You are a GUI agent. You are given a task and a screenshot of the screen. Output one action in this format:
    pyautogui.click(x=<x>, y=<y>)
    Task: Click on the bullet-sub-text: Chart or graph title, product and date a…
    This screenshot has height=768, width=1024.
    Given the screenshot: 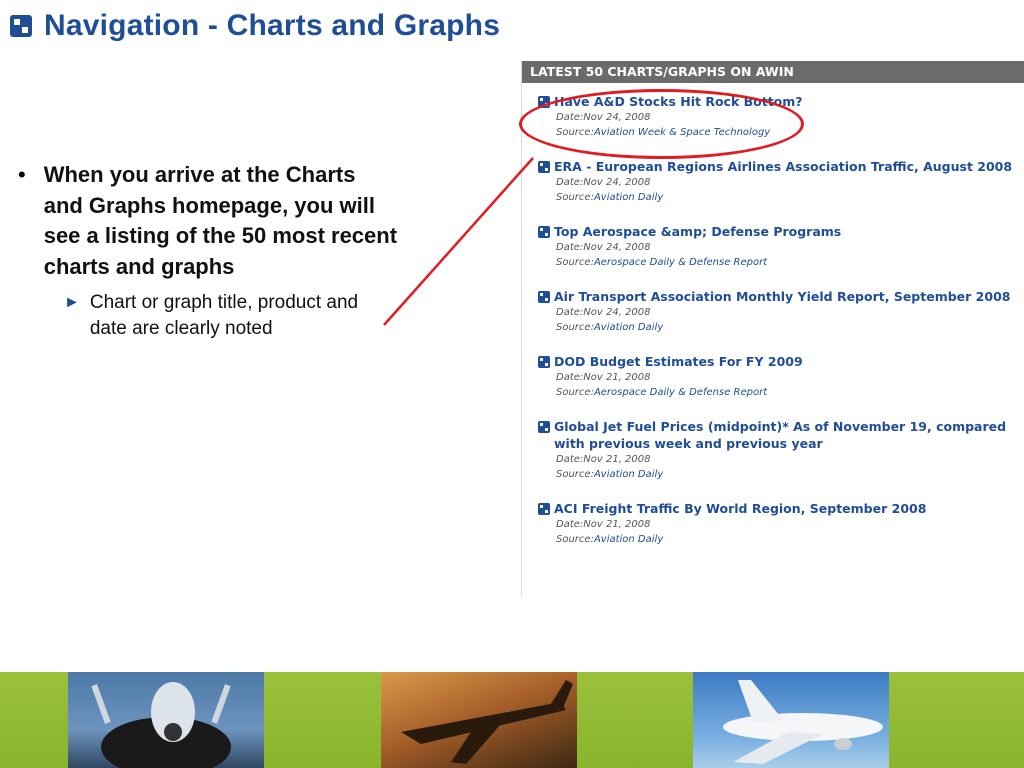 What is the action you would take?
    pyautogui.click(x=224, y=315)
    